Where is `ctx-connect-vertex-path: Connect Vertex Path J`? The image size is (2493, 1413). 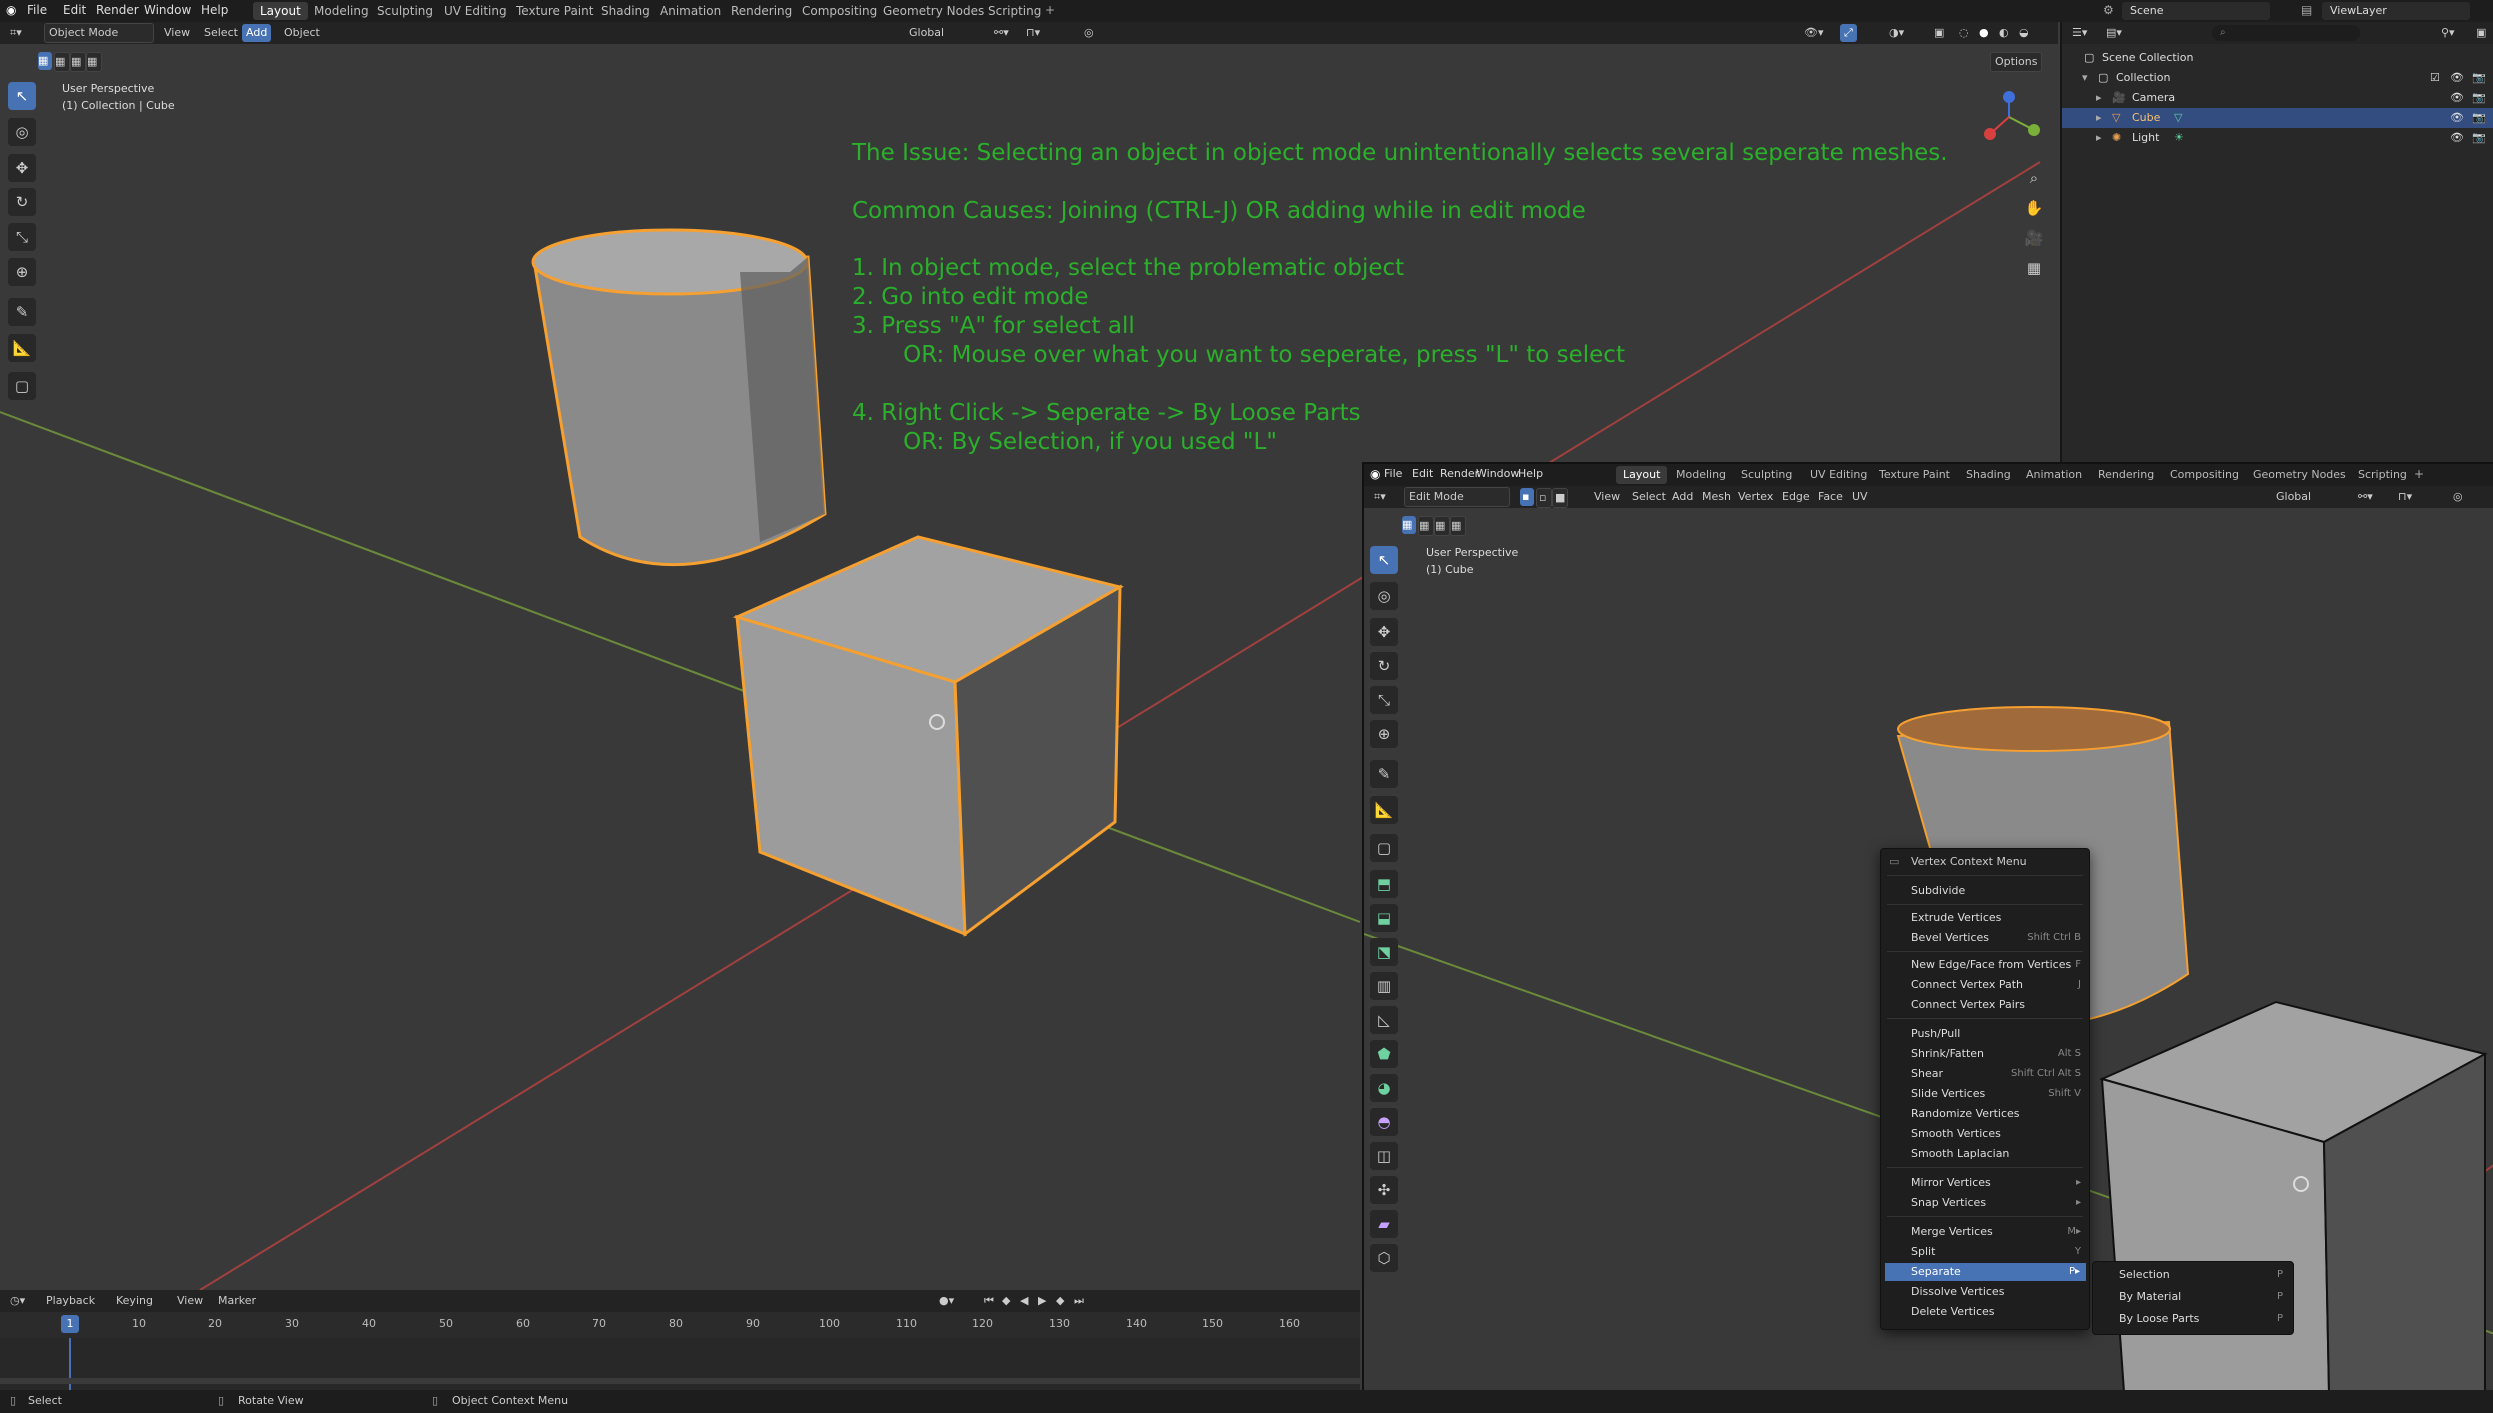 ctx-connect-vertex-path: Connect Vertex Path J is located at coordinates (1999, 985).